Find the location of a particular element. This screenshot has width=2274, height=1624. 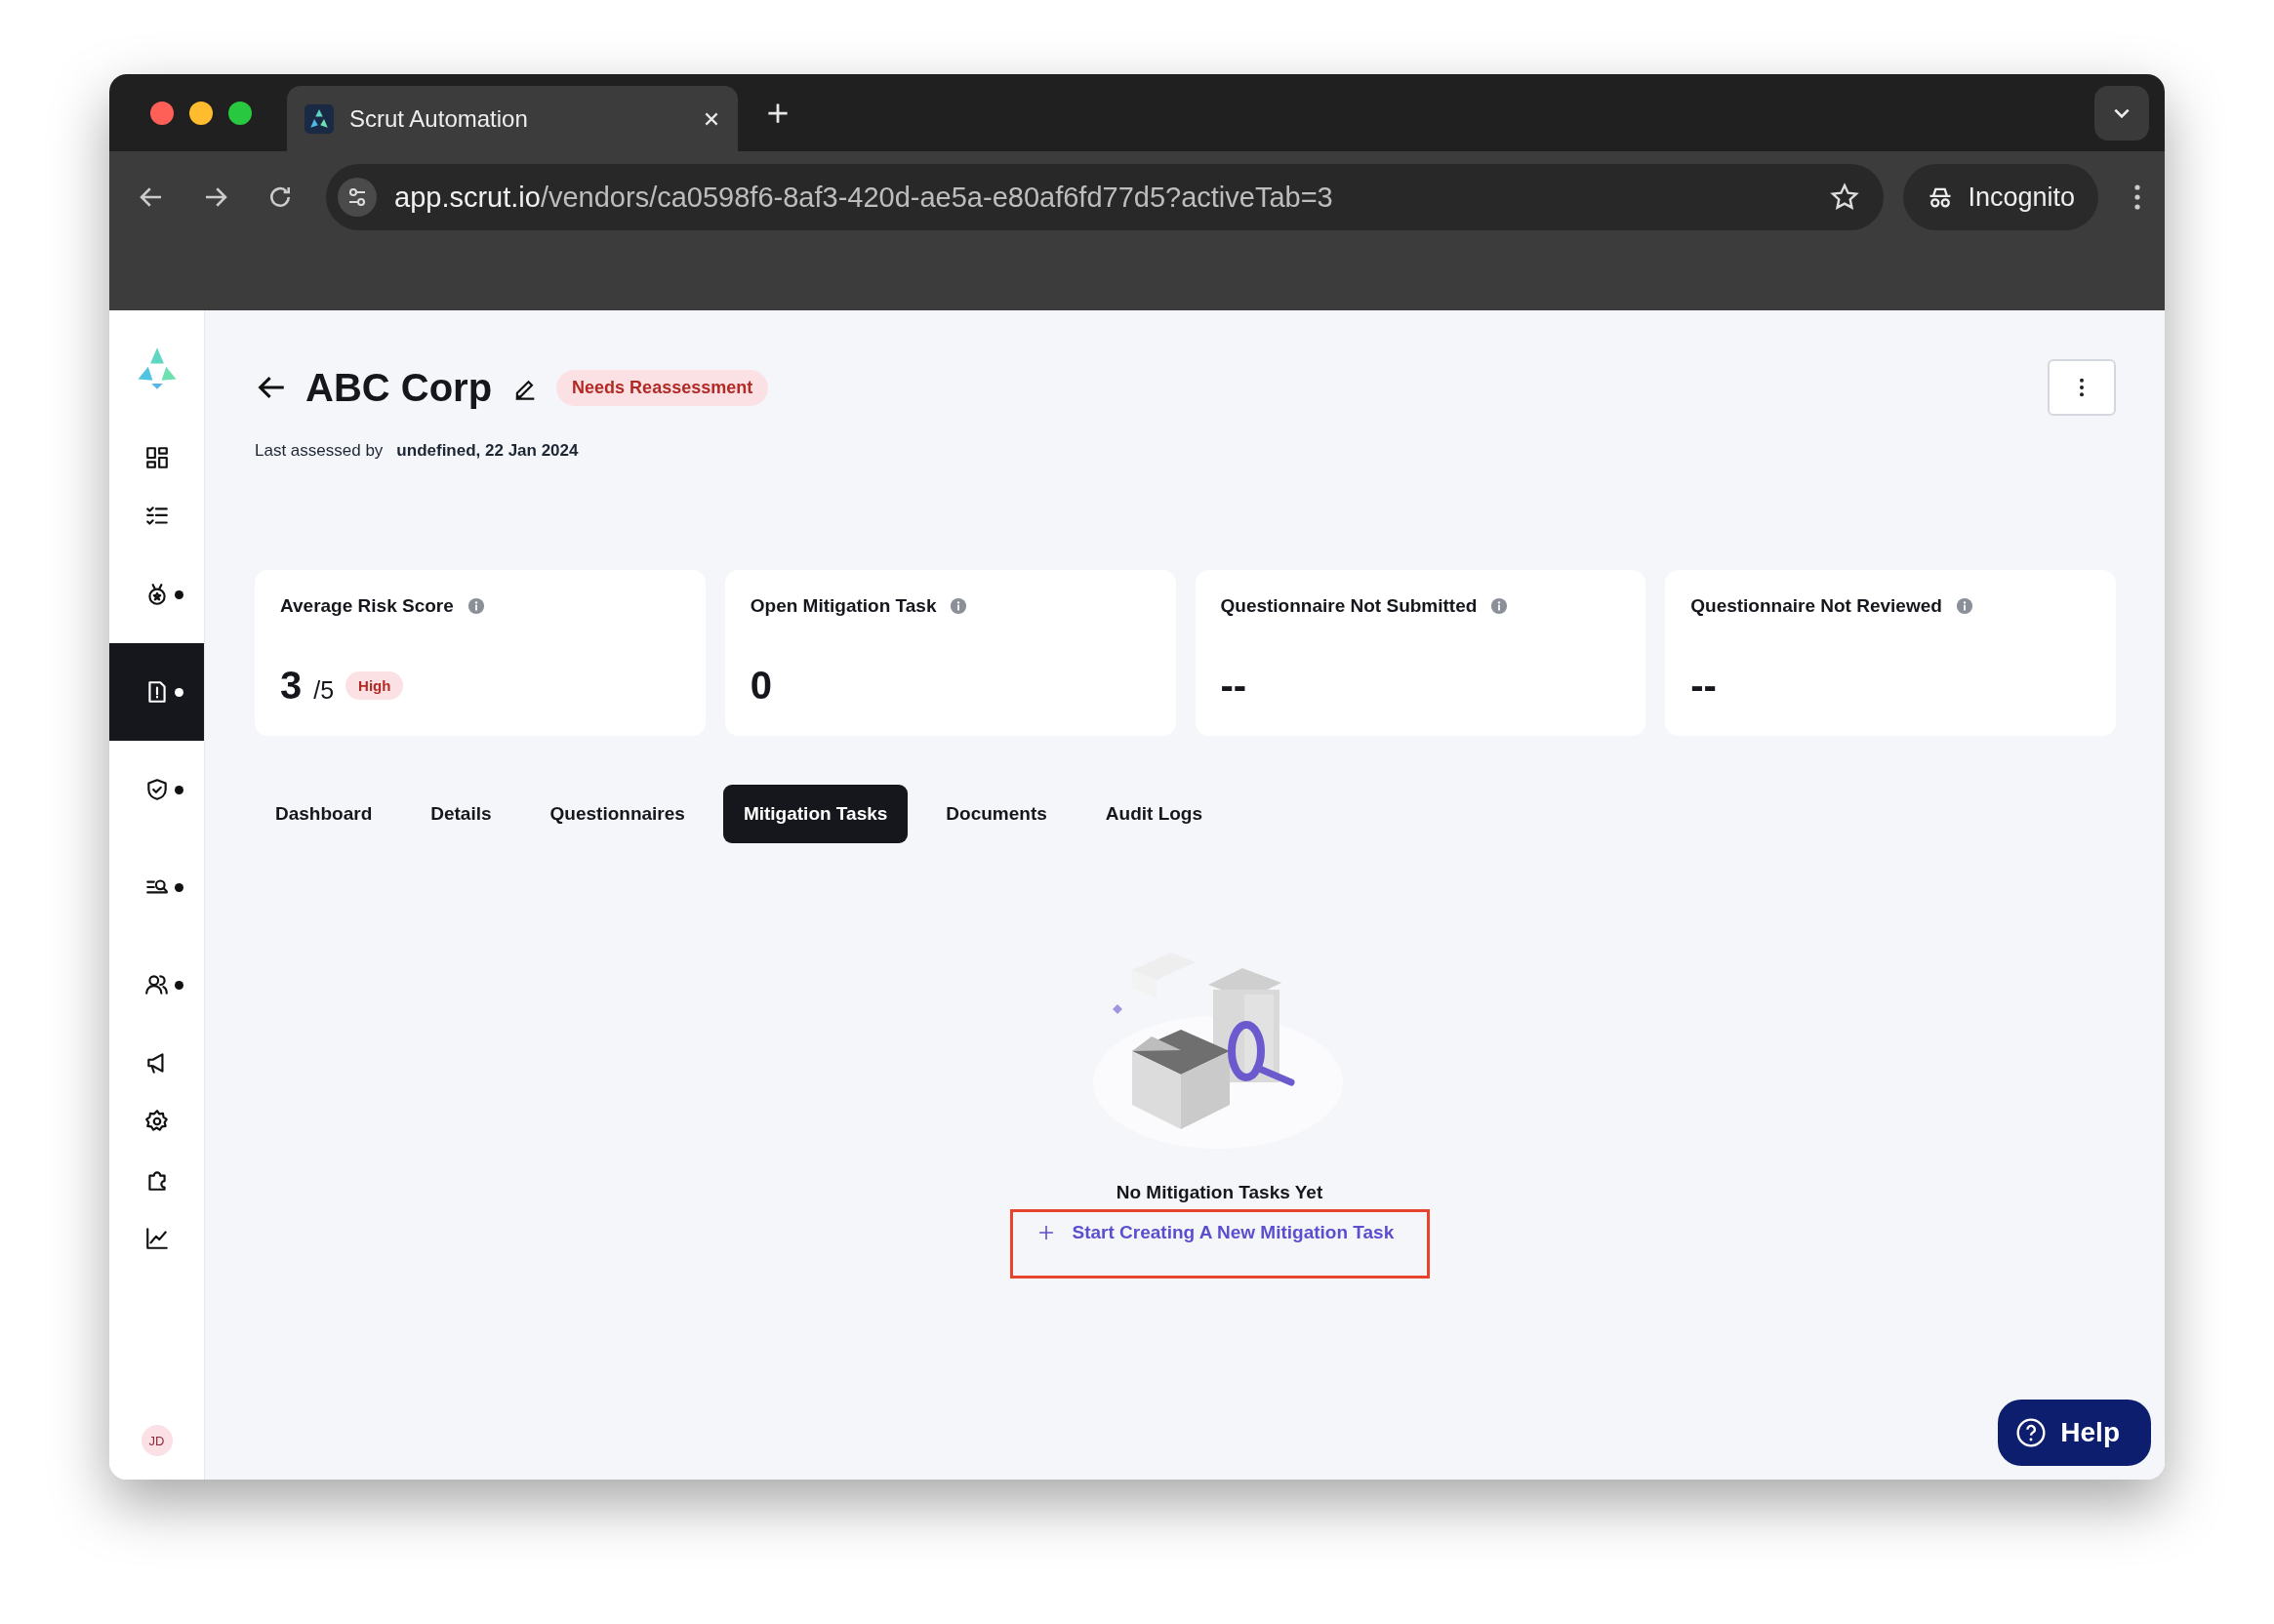

bookmark-star-icon is located at coordinates (1845, 198).